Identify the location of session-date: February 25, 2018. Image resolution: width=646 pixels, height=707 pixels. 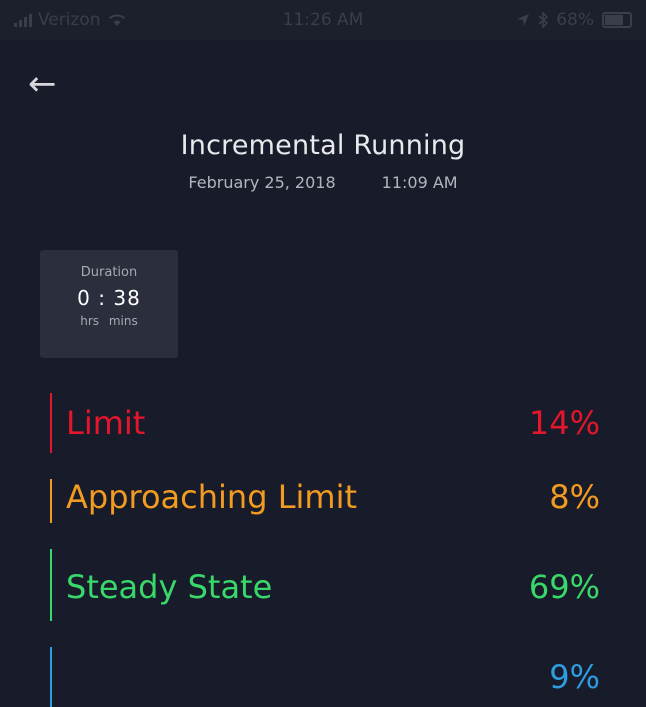
(262, 182).